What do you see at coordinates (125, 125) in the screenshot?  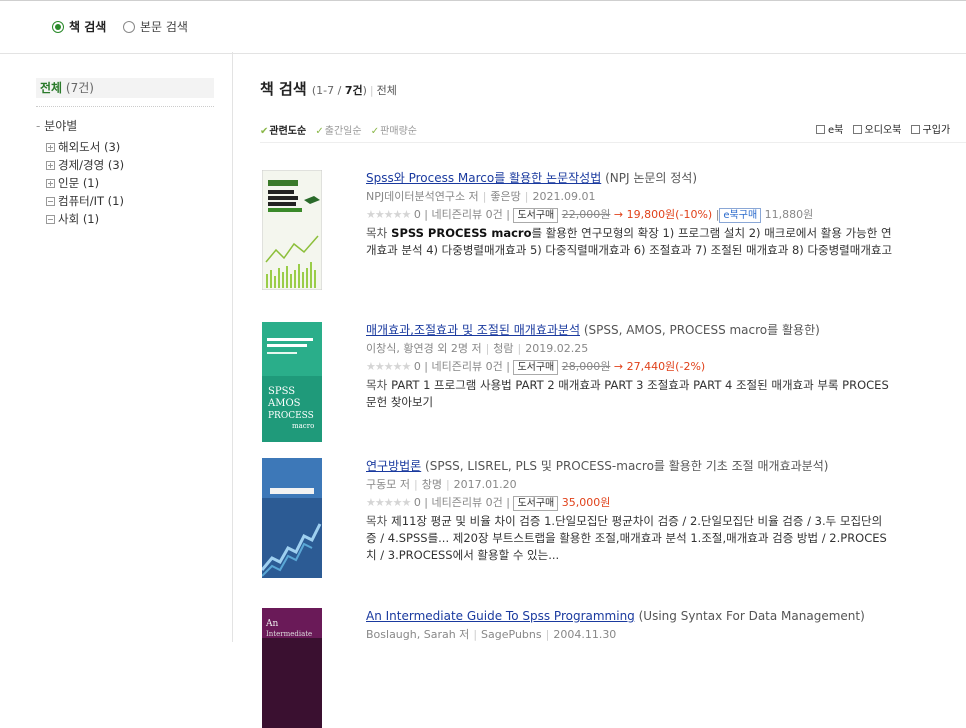 I see `category-section-title: 분야별` at bounding box center [125, 125].